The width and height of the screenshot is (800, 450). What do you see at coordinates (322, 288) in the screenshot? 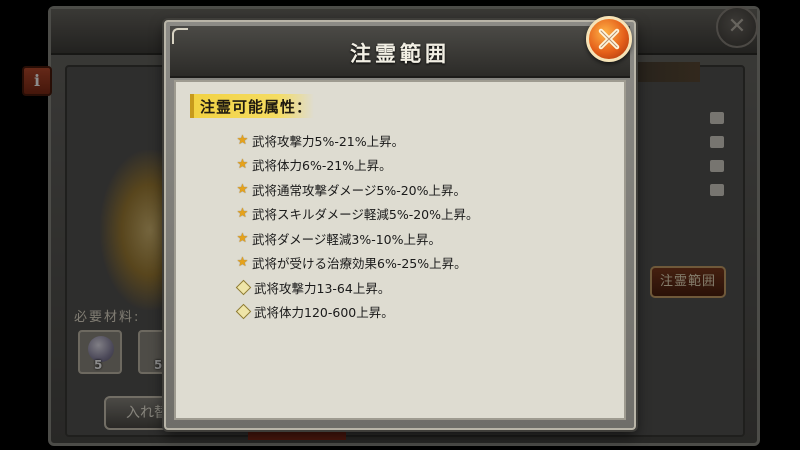
I see `attribute-text: 武将攻撃力13-64上昇。` at bounding box center [322, 288].